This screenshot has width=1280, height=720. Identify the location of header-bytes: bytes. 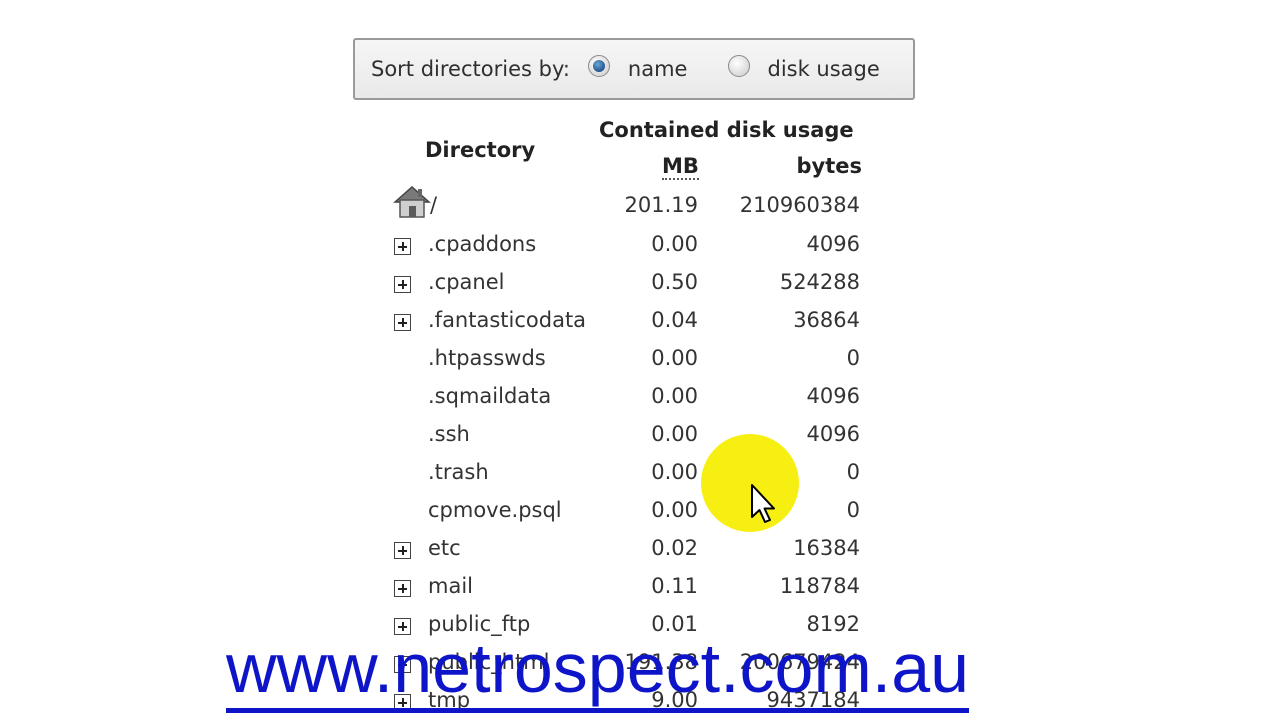
(829, 166).